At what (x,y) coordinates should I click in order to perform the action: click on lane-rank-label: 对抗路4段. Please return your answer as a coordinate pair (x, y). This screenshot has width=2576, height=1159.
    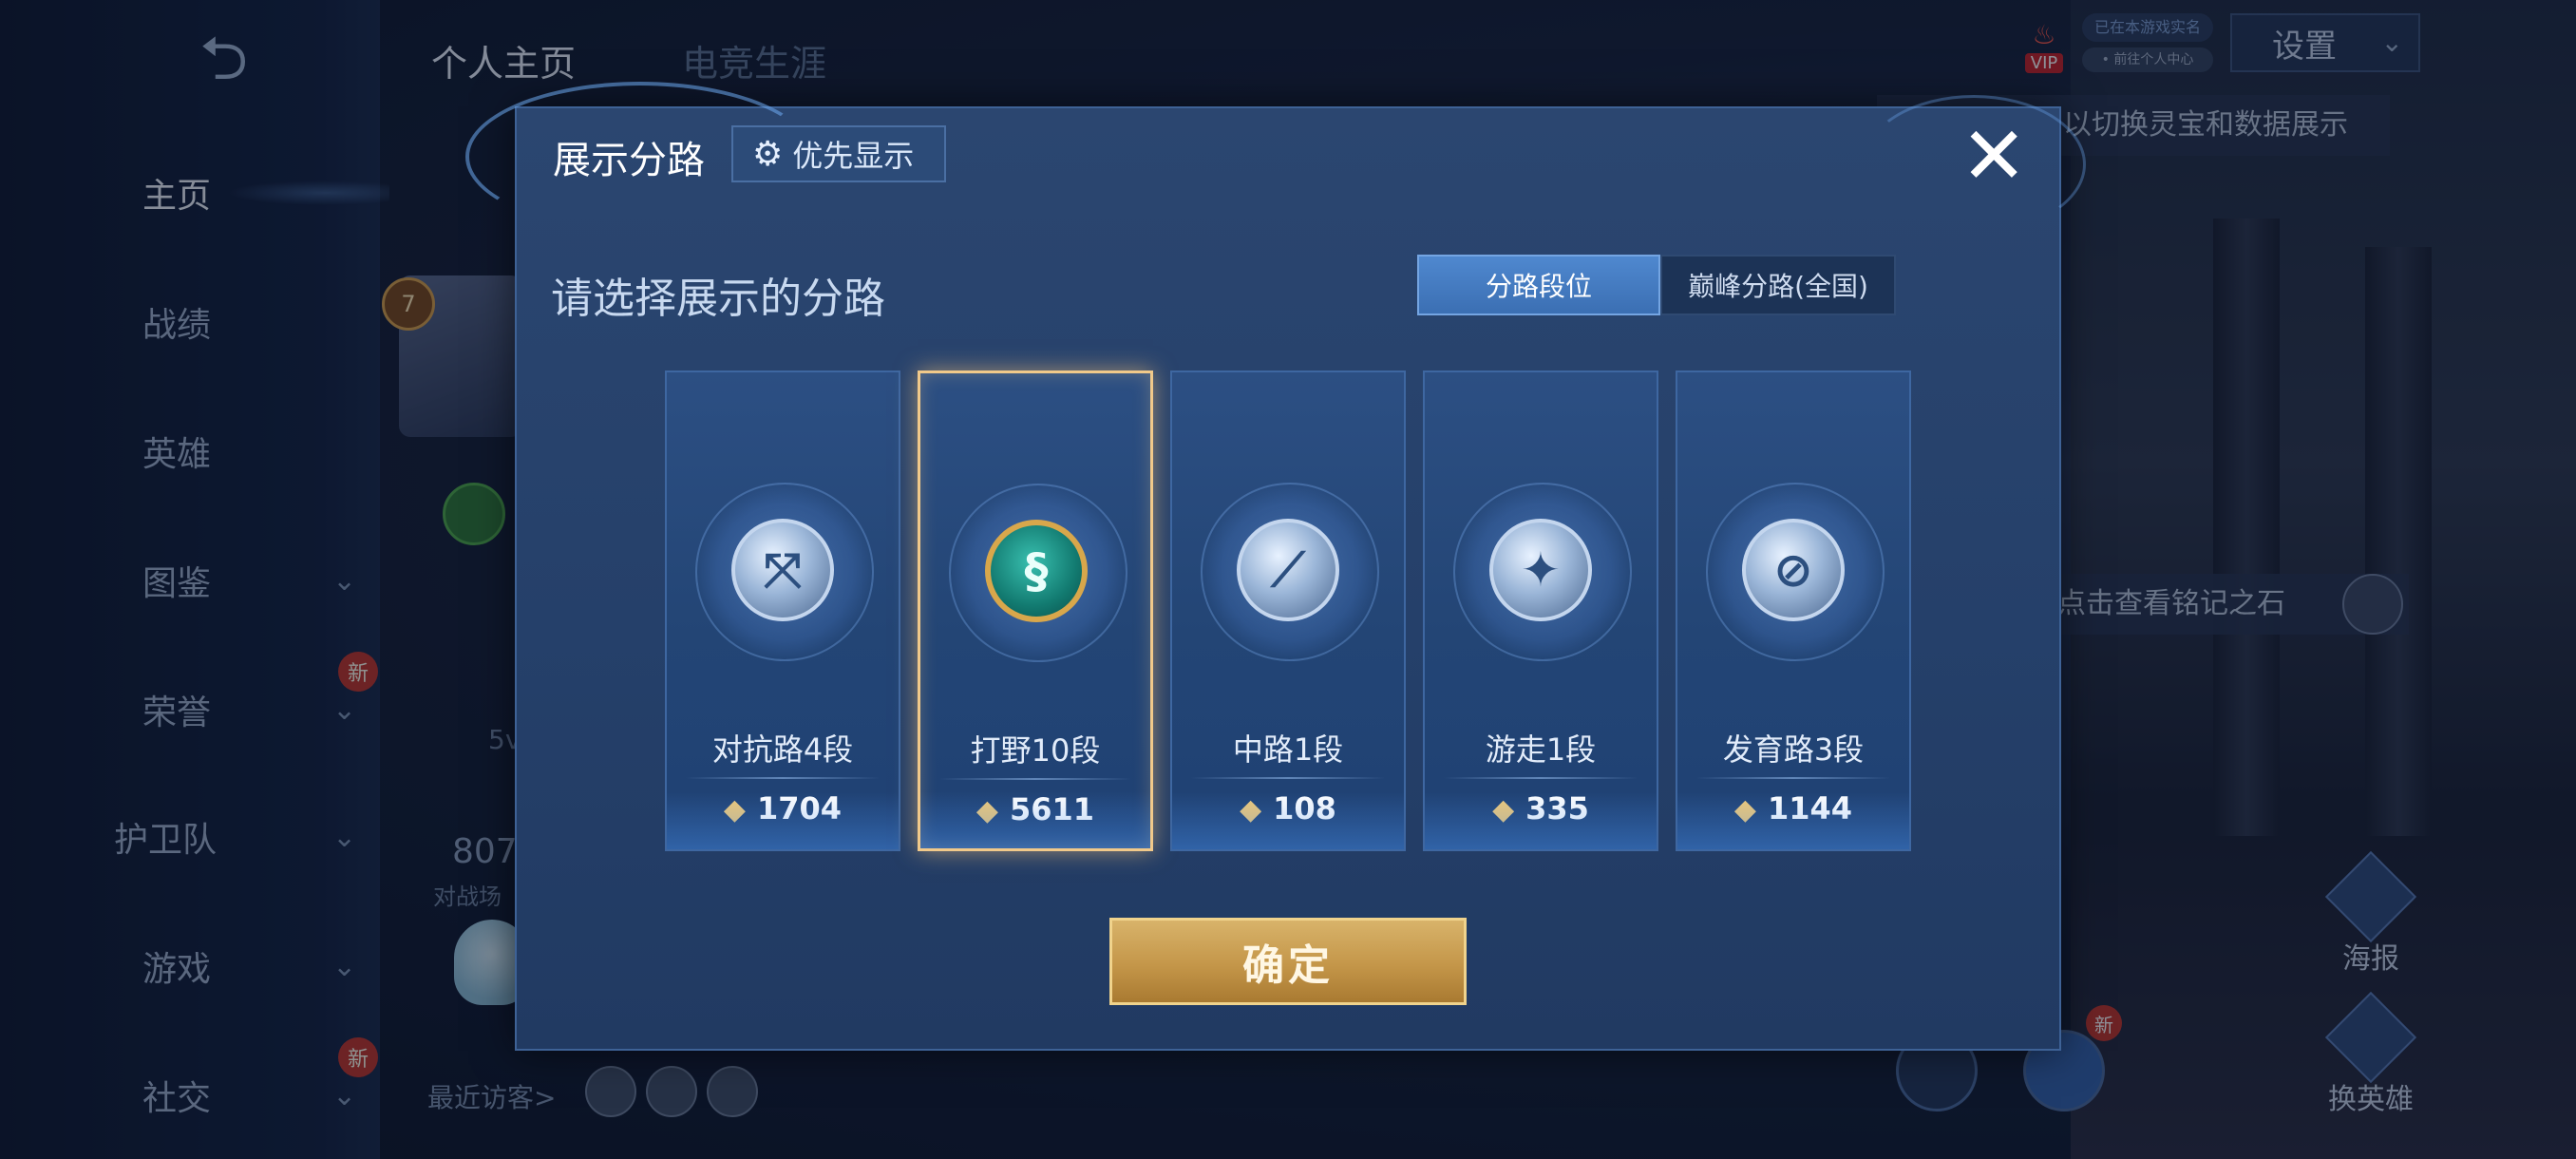
    Looking at the image, I should click on (782, 750).